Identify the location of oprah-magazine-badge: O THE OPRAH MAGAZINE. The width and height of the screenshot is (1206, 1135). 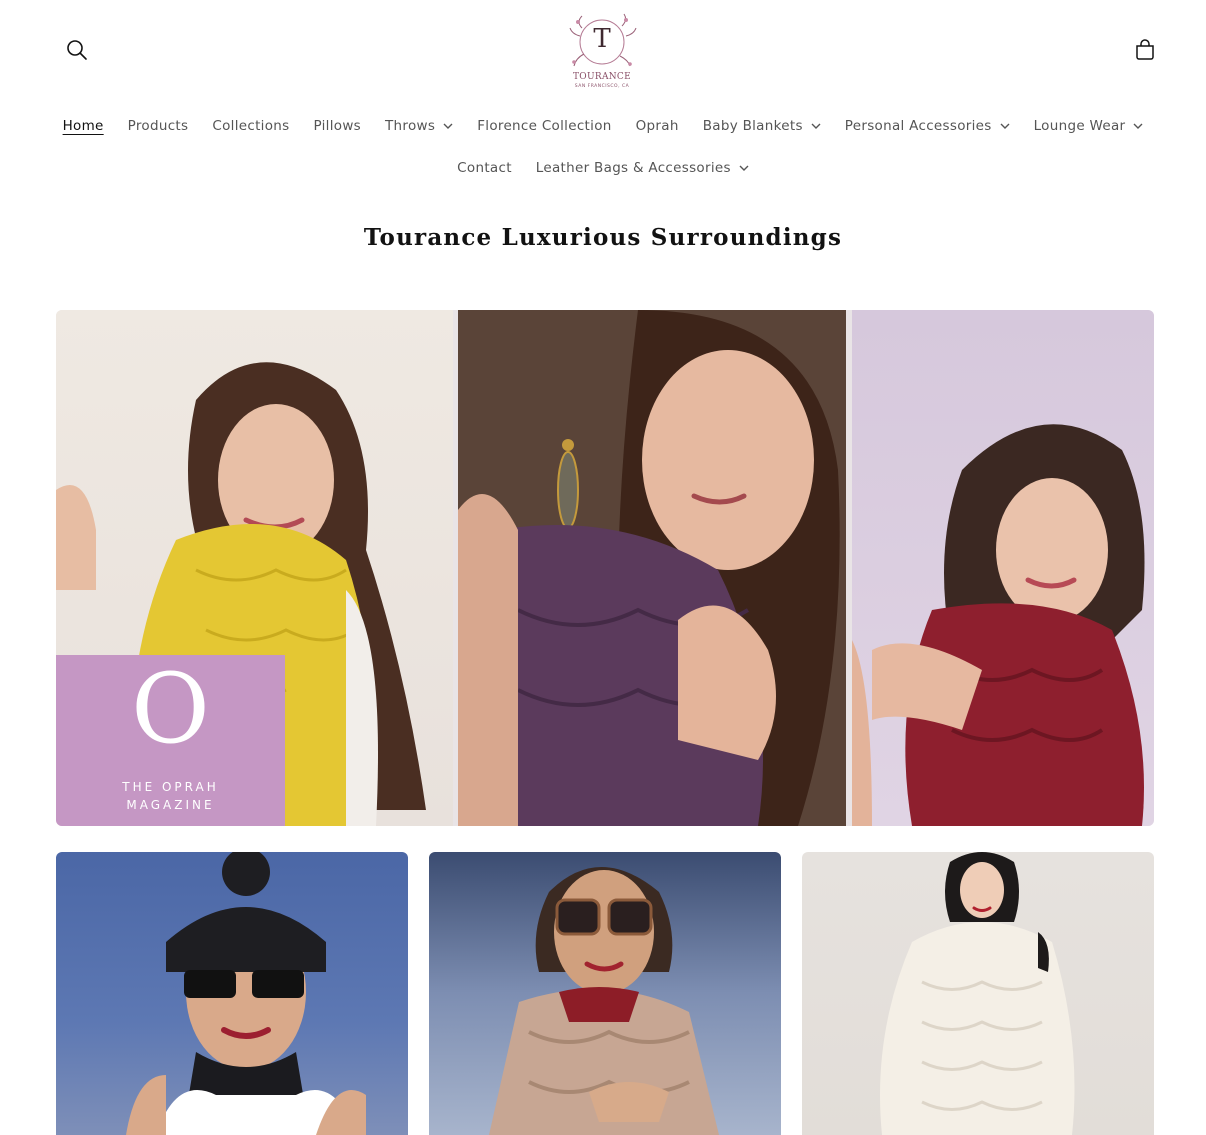
(170, 740).